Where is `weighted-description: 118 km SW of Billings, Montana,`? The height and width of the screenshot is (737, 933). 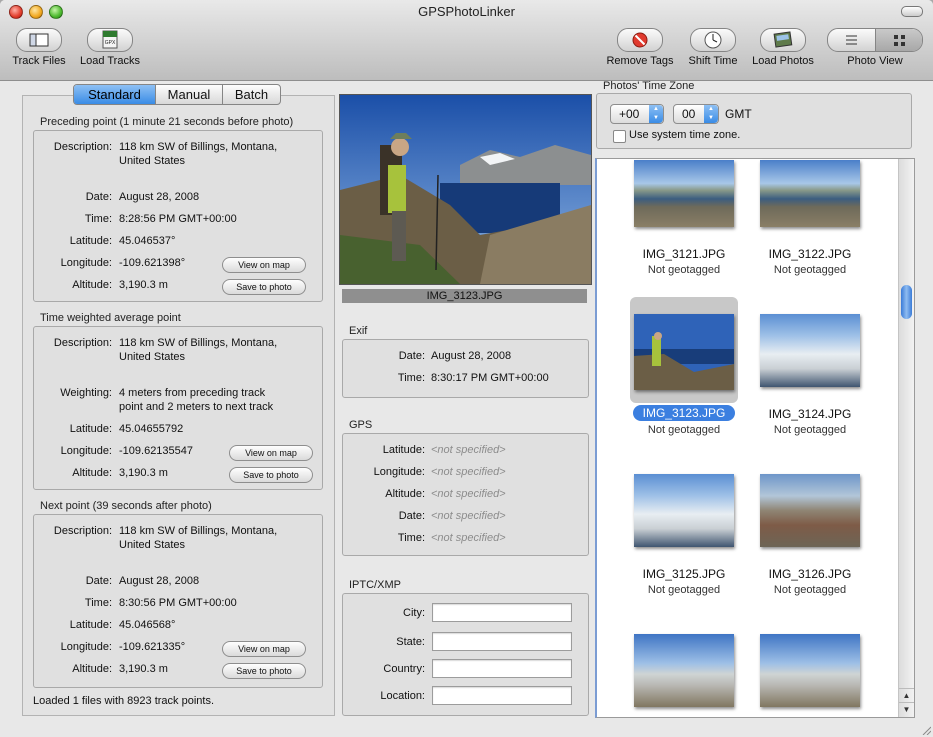
weighted-description: 118 km SW of Billings, Montana, is located at coordinates (198, 343).